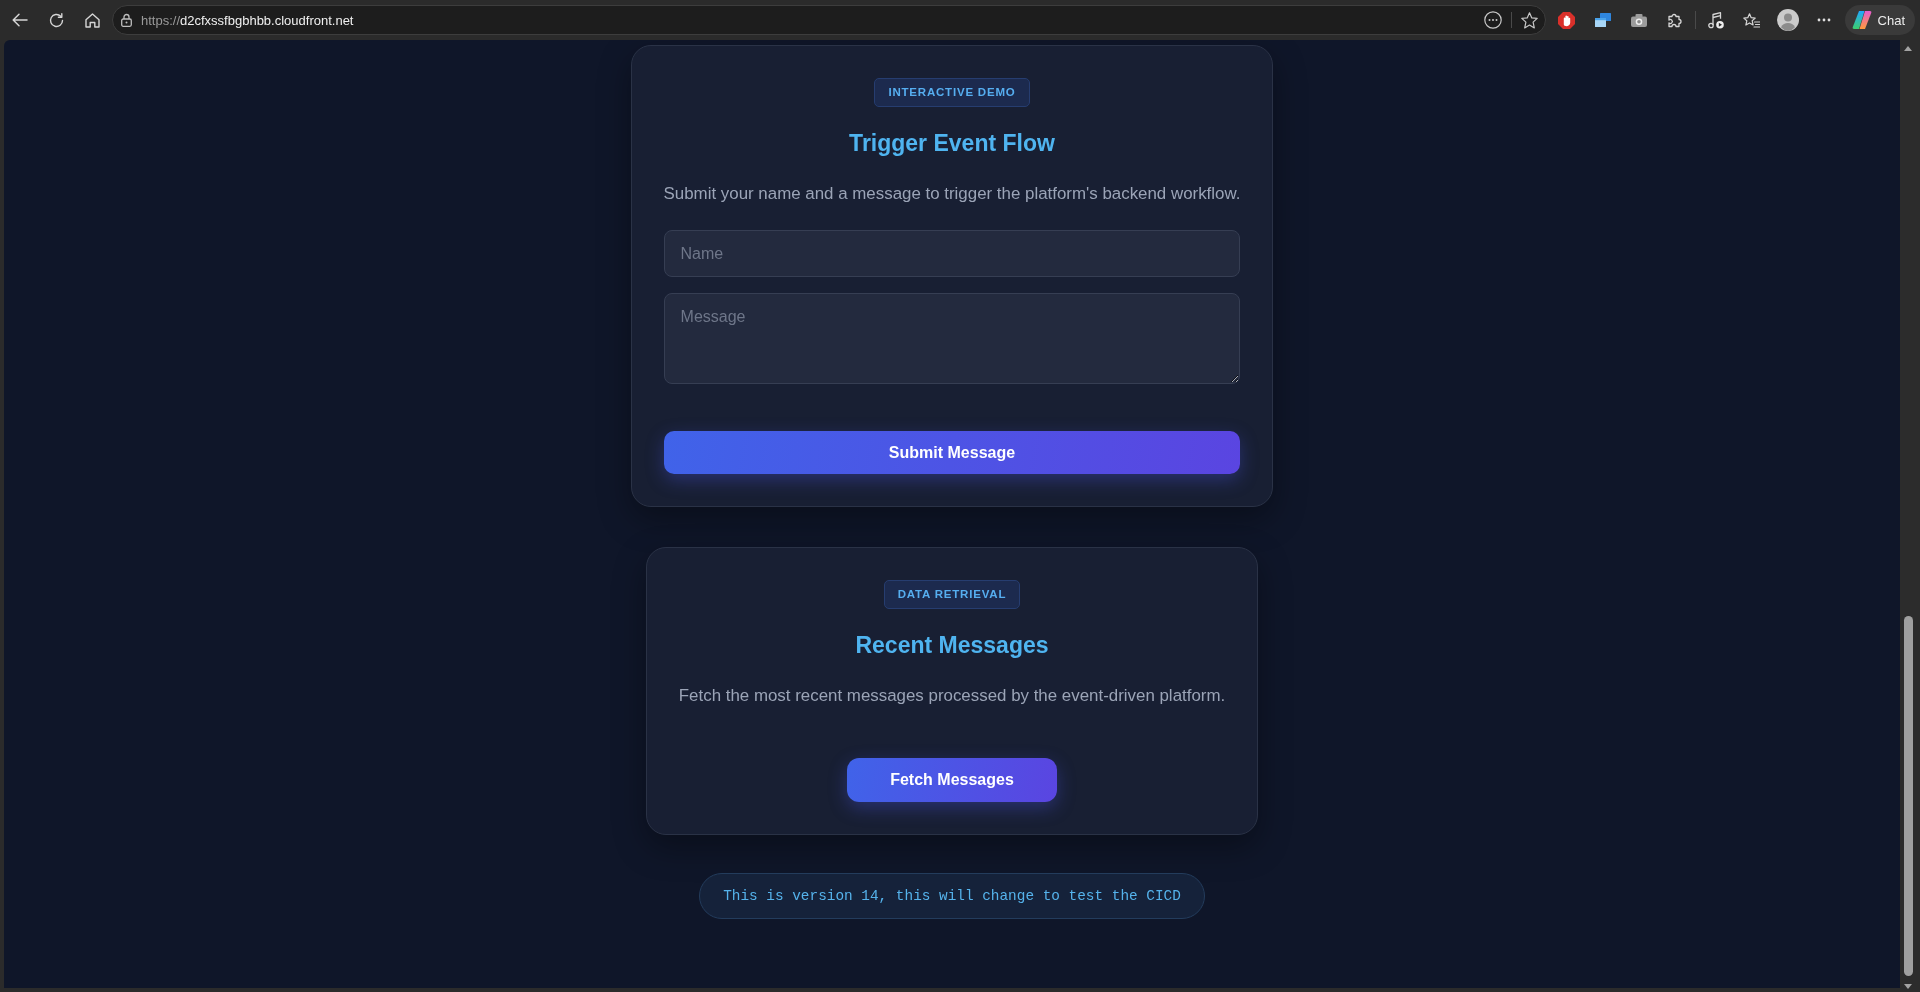  What do you see at coordinates (952, 253) in the screenshot?
I see `input-field: Name` at bounding box center [952, 253].